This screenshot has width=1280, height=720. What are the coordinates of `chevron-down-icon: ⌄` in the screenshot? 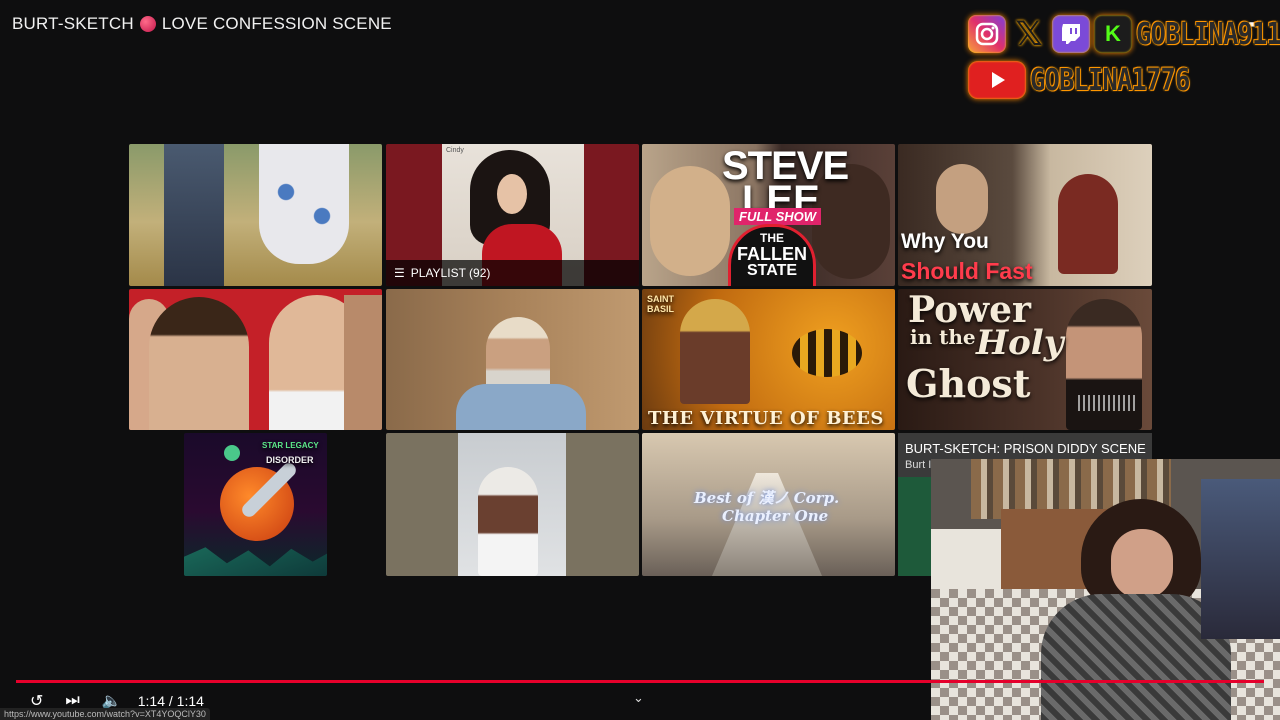 It's located at (638, 698).